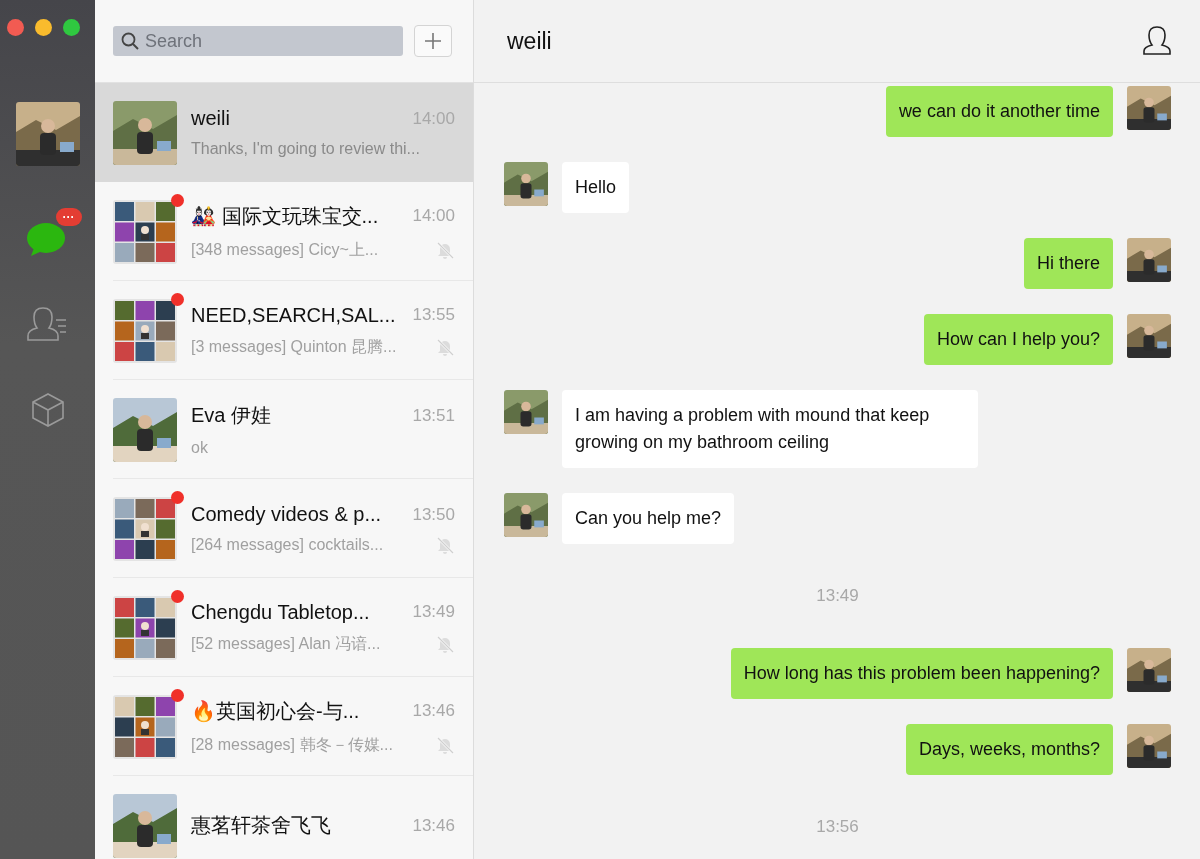 The image size is (1200, 859). What do you see at coordinates (921, 673) in the screenshot?
I see `message-bubble: How long has this problem been happening?` at bounding box center [921, 673].